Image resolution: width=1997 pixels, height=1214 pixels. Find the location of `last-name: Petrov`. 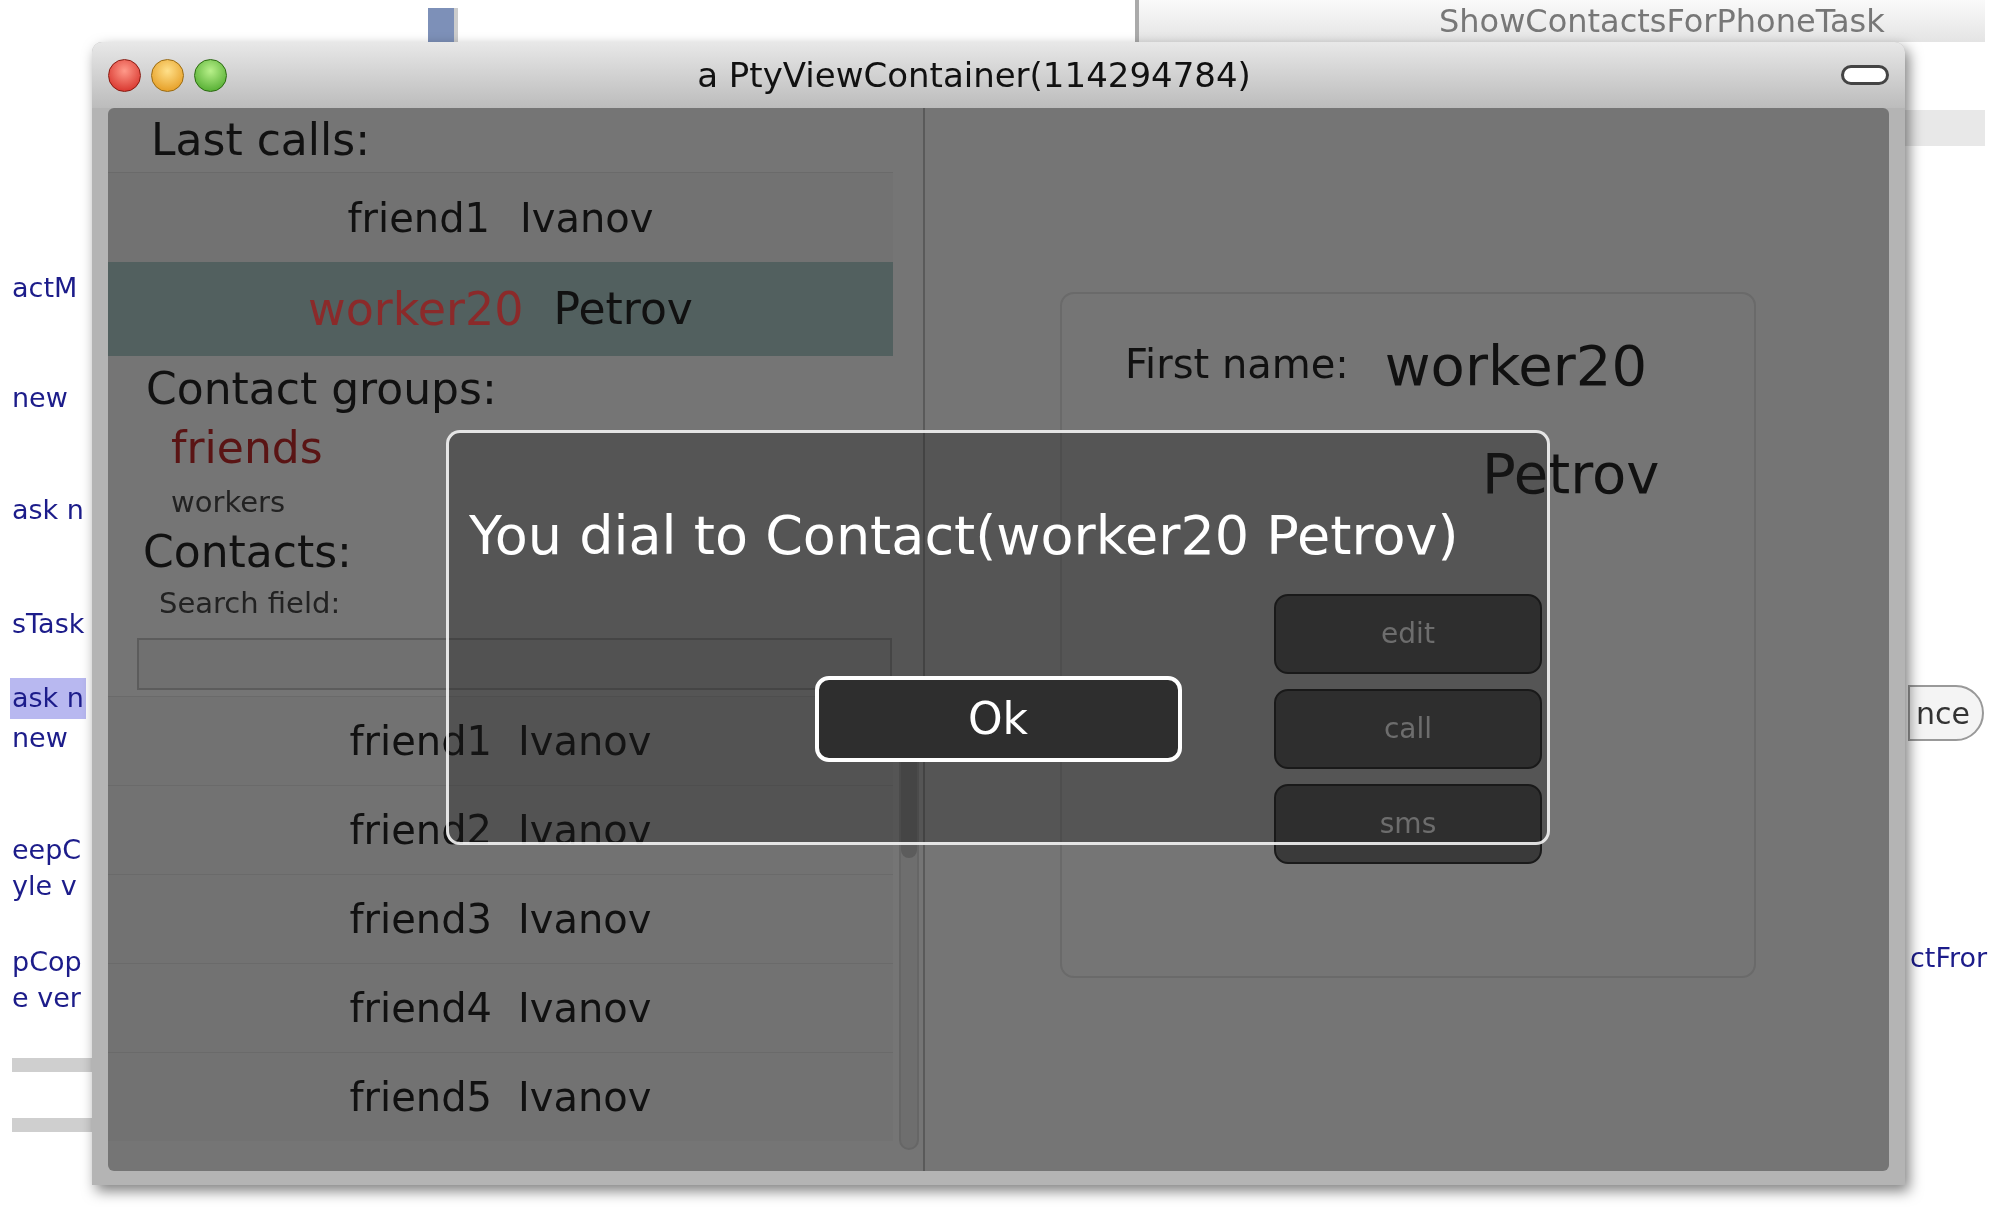

last-name: Petrov is located at coordinates (623, 309).